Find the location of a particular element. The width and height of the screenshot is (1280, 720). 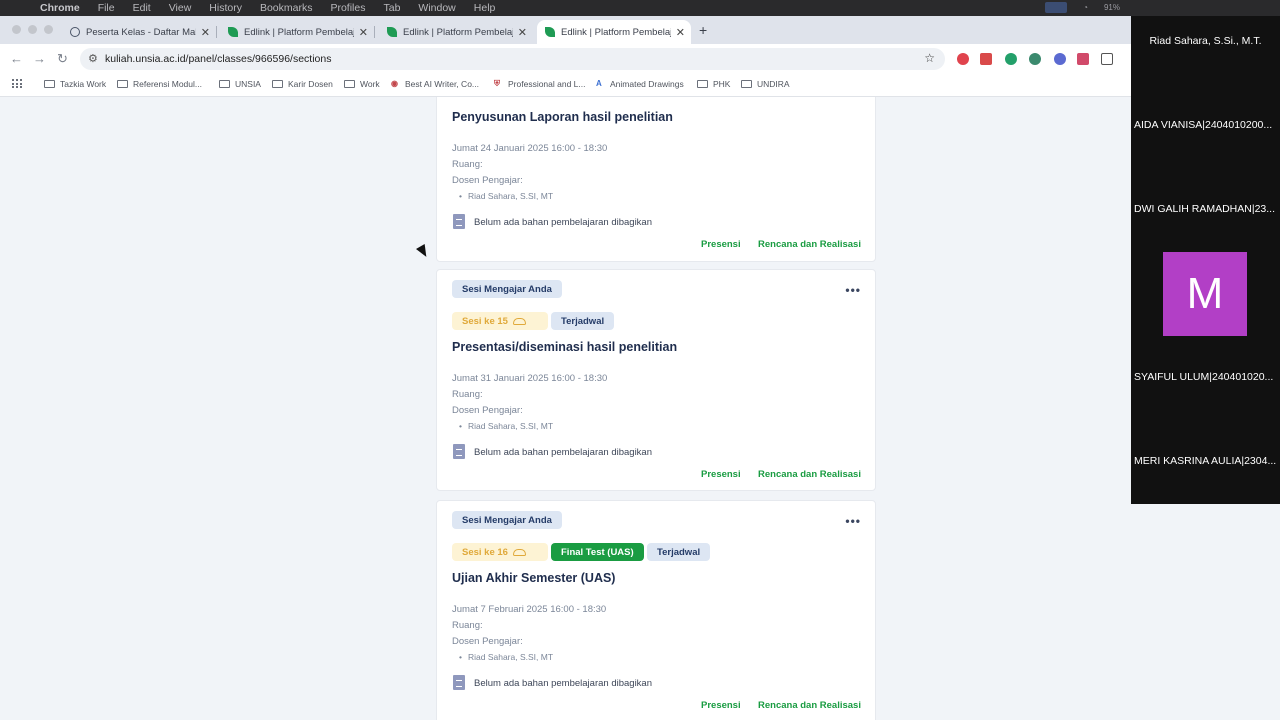

lecturer-name: Riad Sahara, S.SI, MT is located at coordinates (506, 426).